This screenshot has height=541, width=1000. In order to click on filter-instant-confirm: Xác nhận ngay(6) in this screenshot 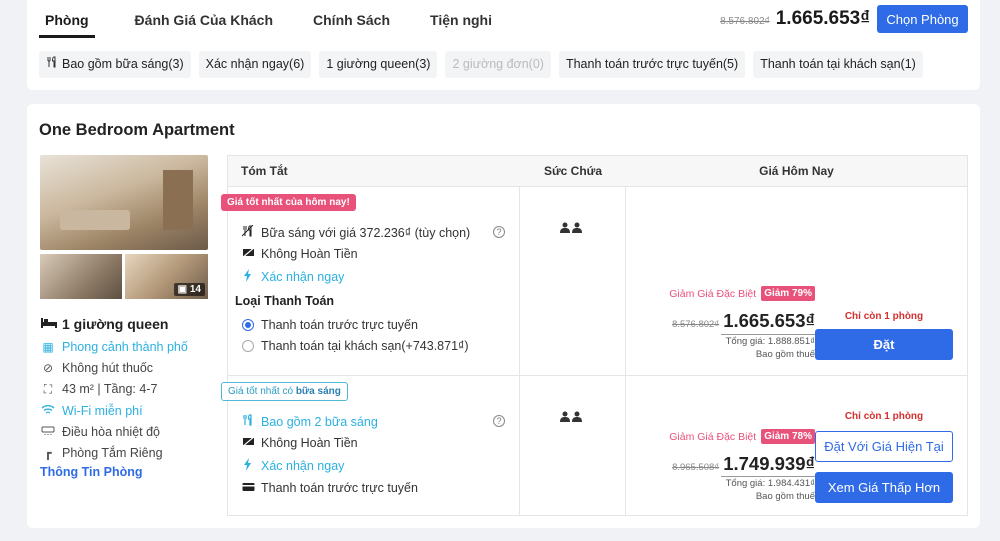, I will do `click(255, 64)`.